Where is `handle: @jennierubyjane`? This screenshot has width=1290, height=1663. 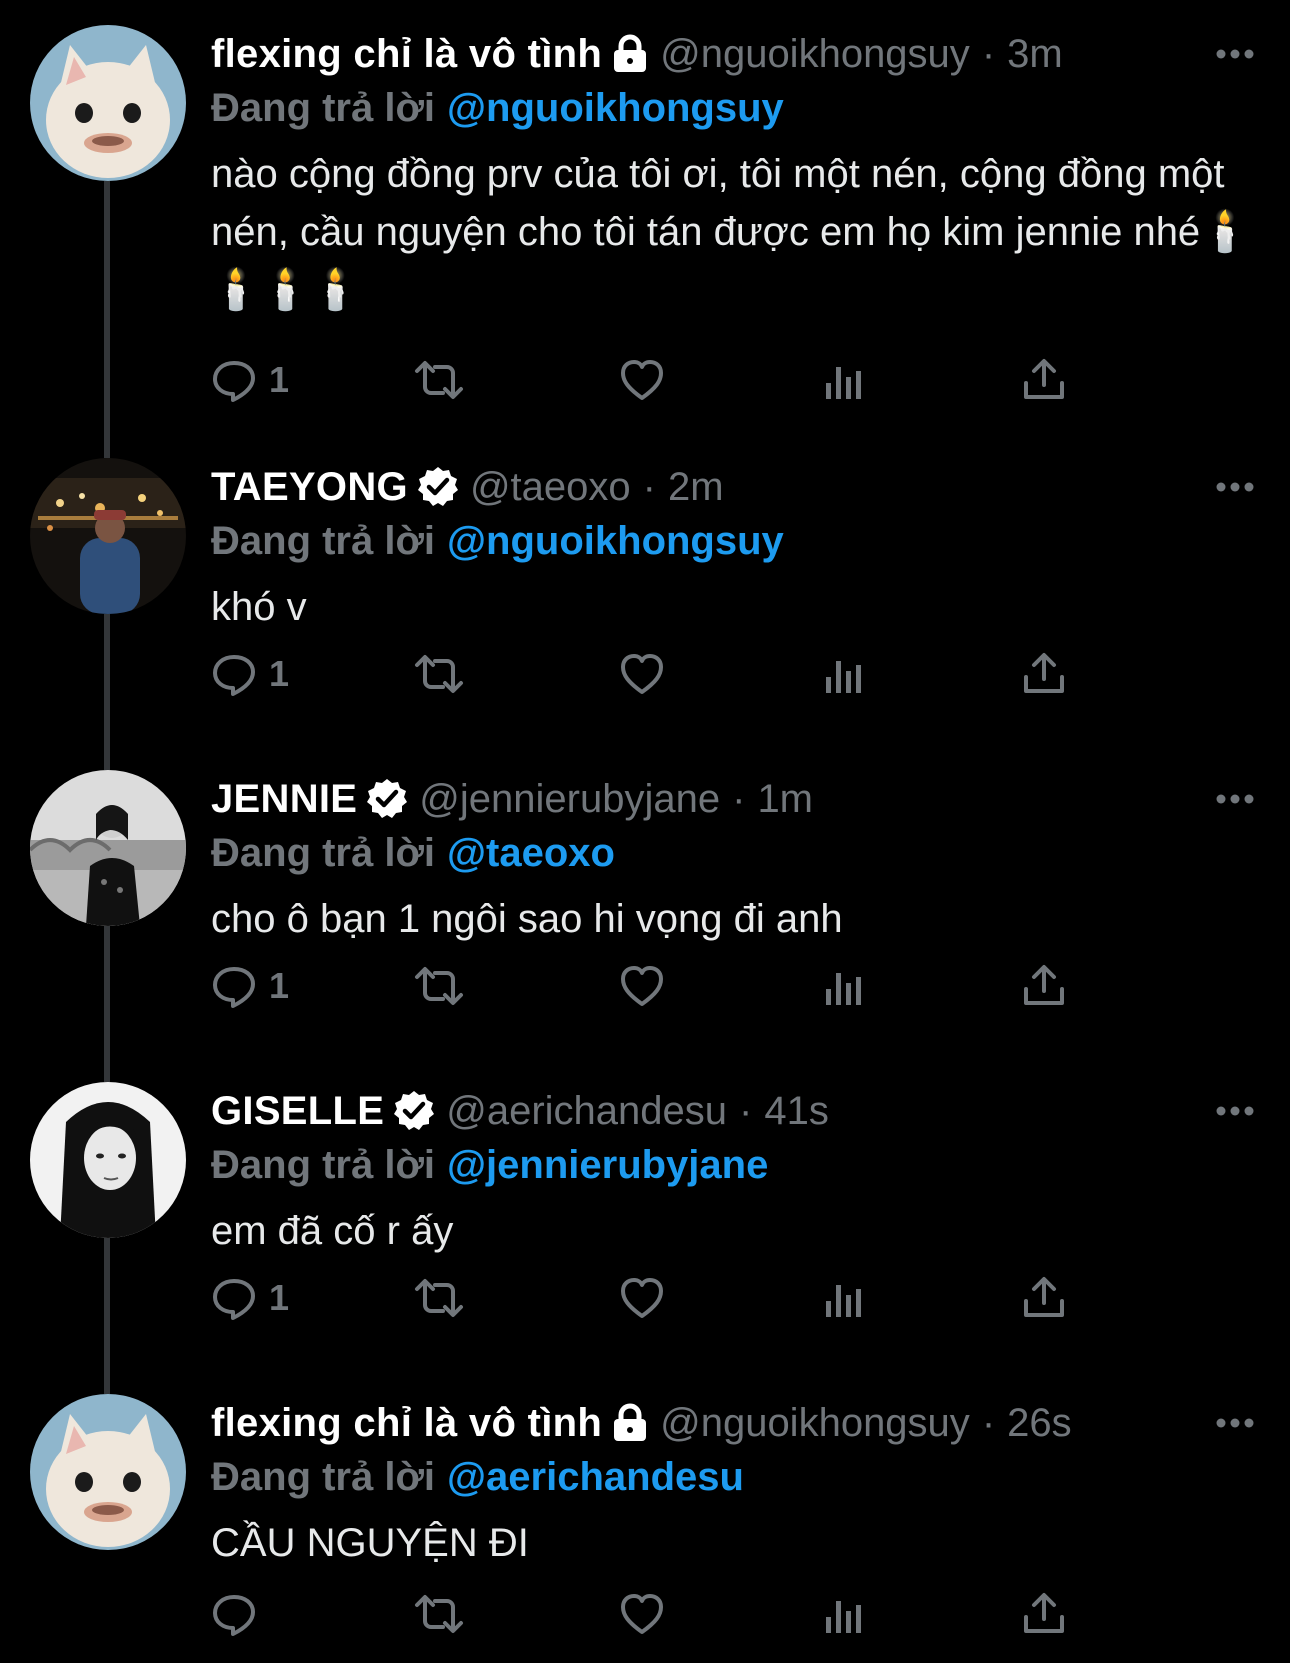 handle: @jennierubyjane is located at coordinates (569, 799).